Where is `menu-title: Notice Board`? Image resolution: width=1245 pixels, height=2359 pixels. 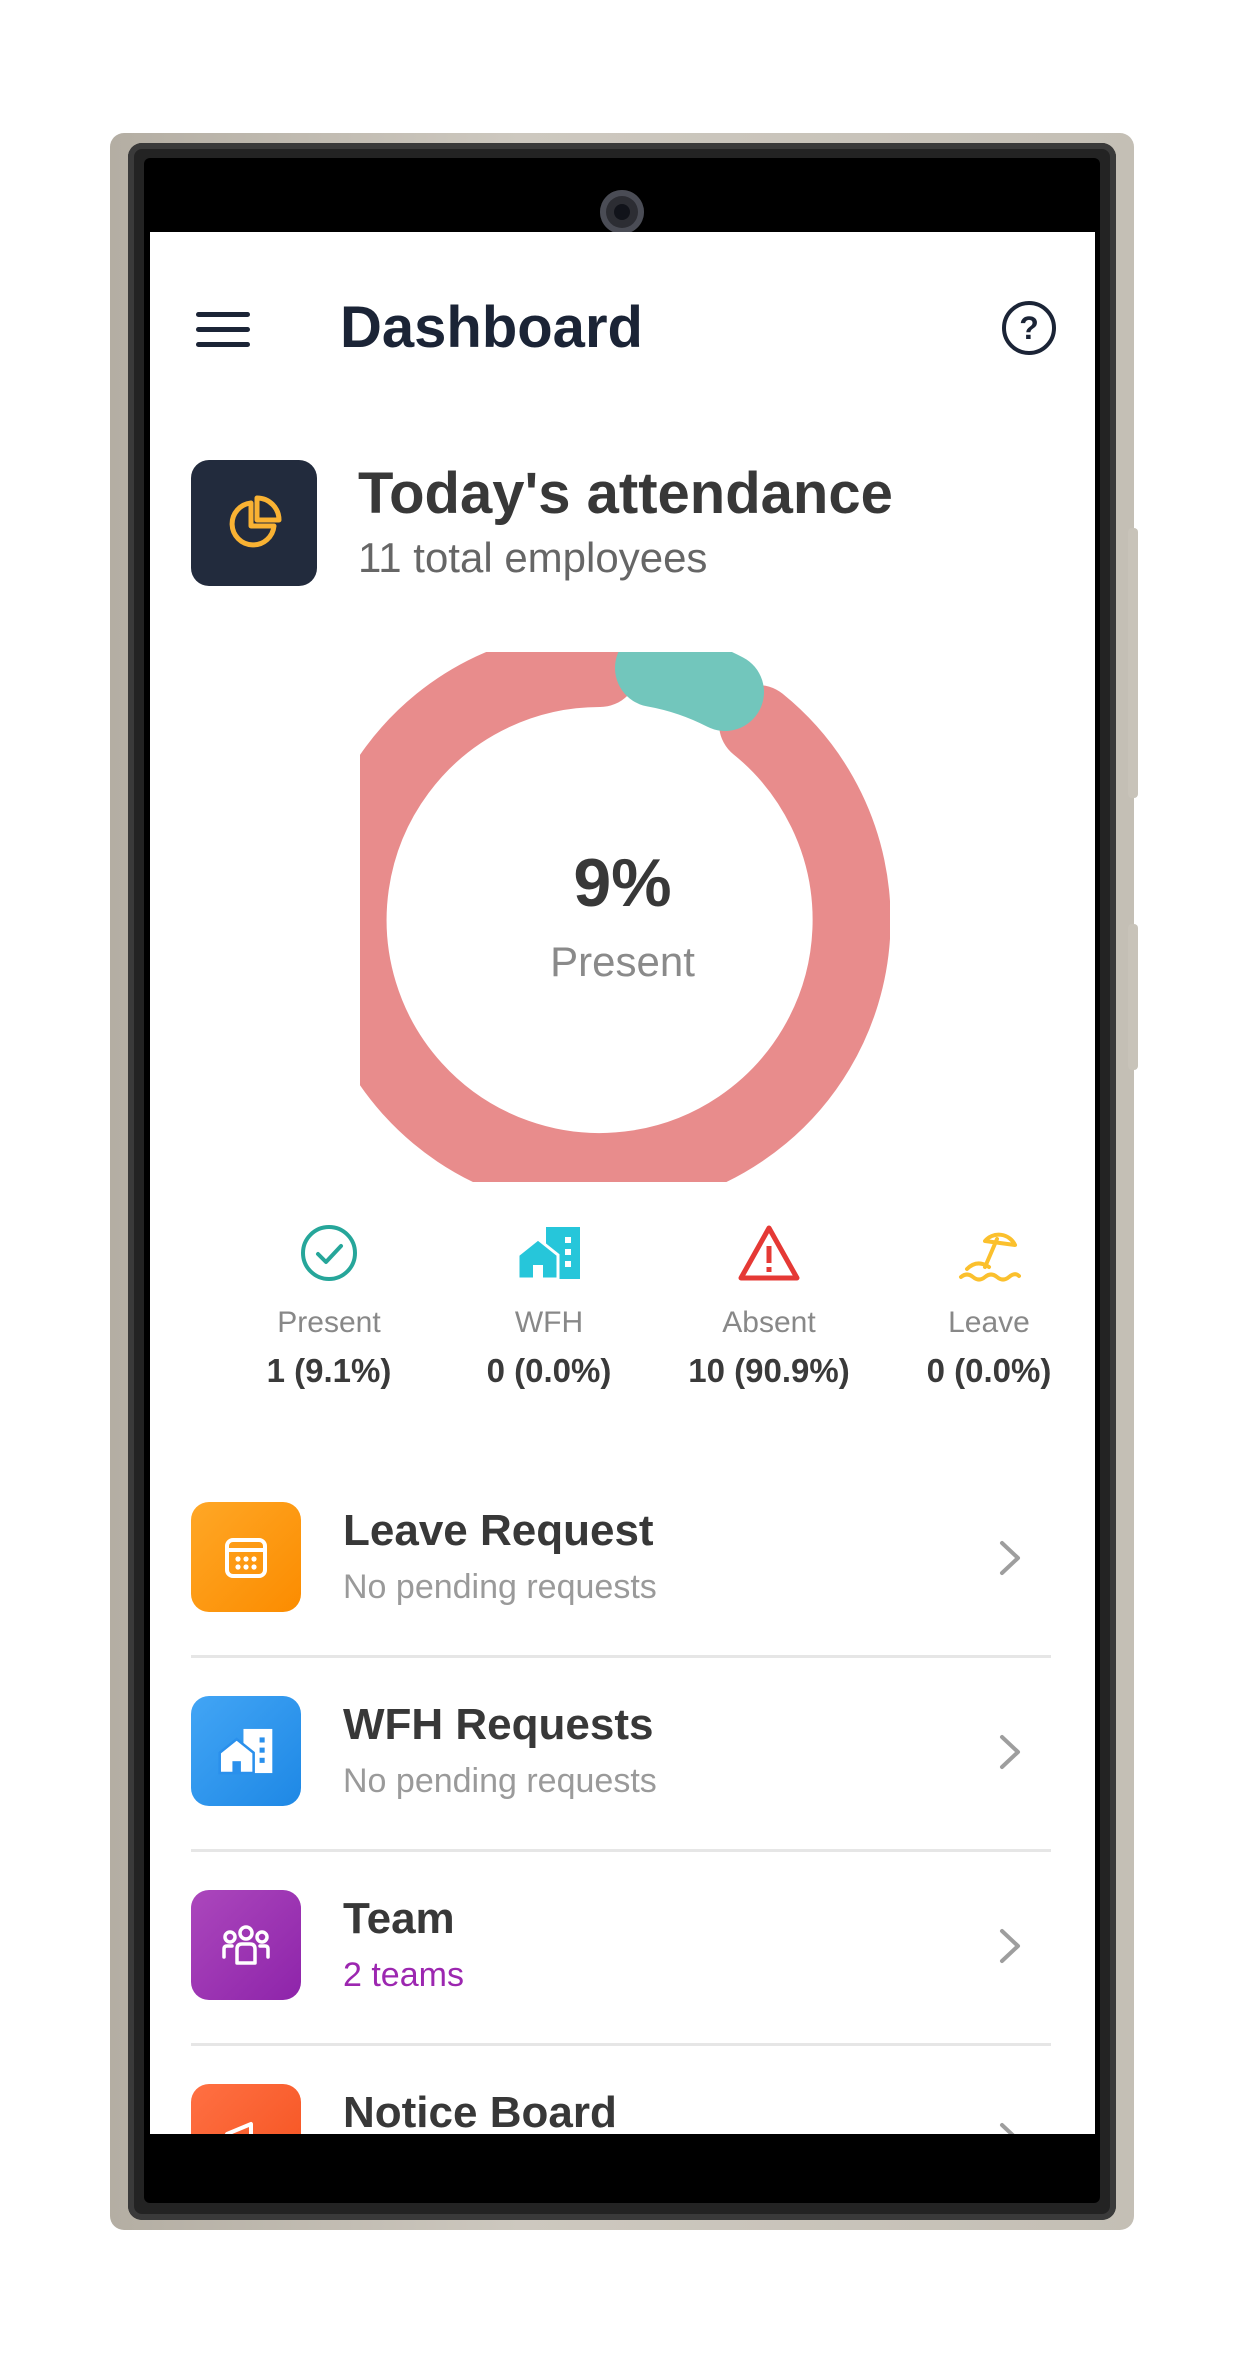
menu-title: Notice Board is located at coordinates (480, 2111).